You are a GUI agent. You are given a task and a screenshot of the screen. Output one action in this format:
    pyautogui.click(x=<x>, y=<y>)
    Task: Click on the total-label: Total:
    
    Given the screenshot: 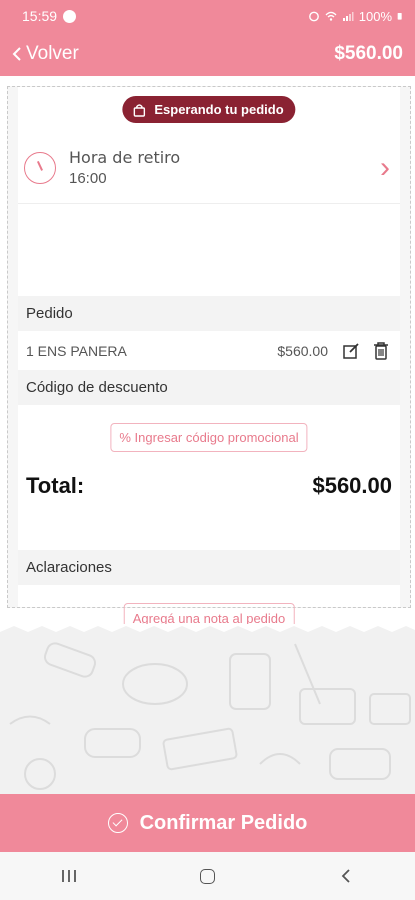 What is the action you would take?
    pyautogui.click(x=55, y=485)
    